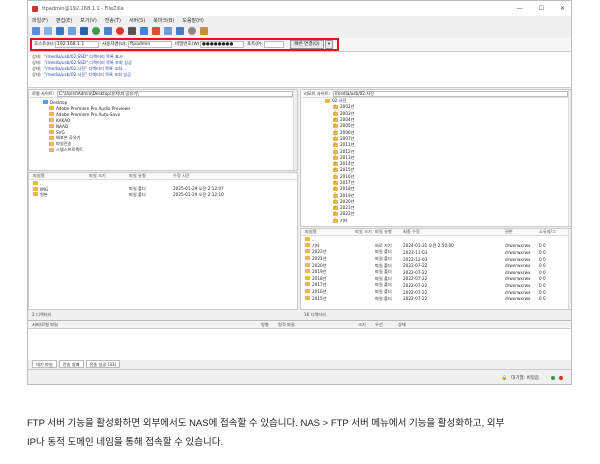 The width and height of the screenshot is (600, 464). I want to click on toggle-log-icon, so click(48, 31).